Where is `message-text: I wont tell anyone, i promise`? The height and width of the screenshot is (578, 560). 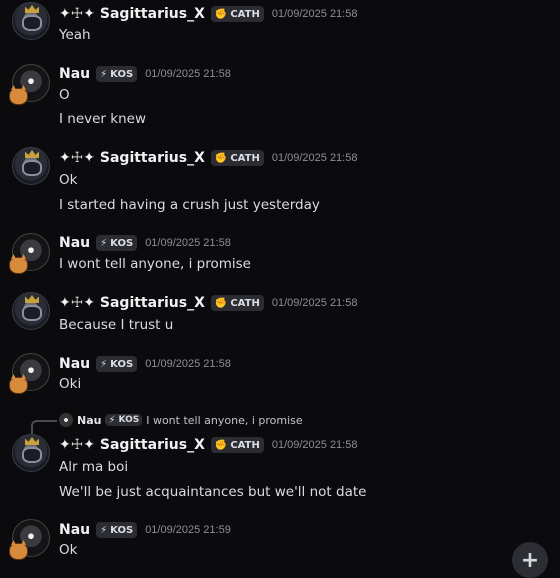
message-text: I wont tell anyone, i promise is located at coordinates (155, 264).